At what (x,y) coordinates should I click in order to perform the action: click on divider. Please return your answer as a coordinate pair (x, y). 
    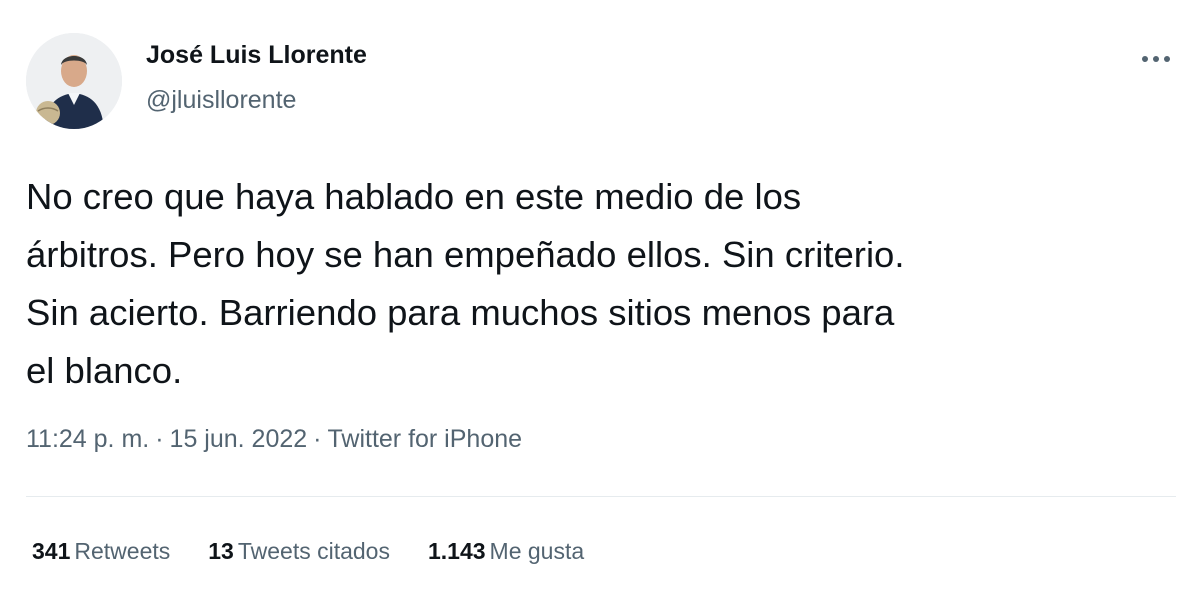
    Looking at the image, I should click on (601, 496).